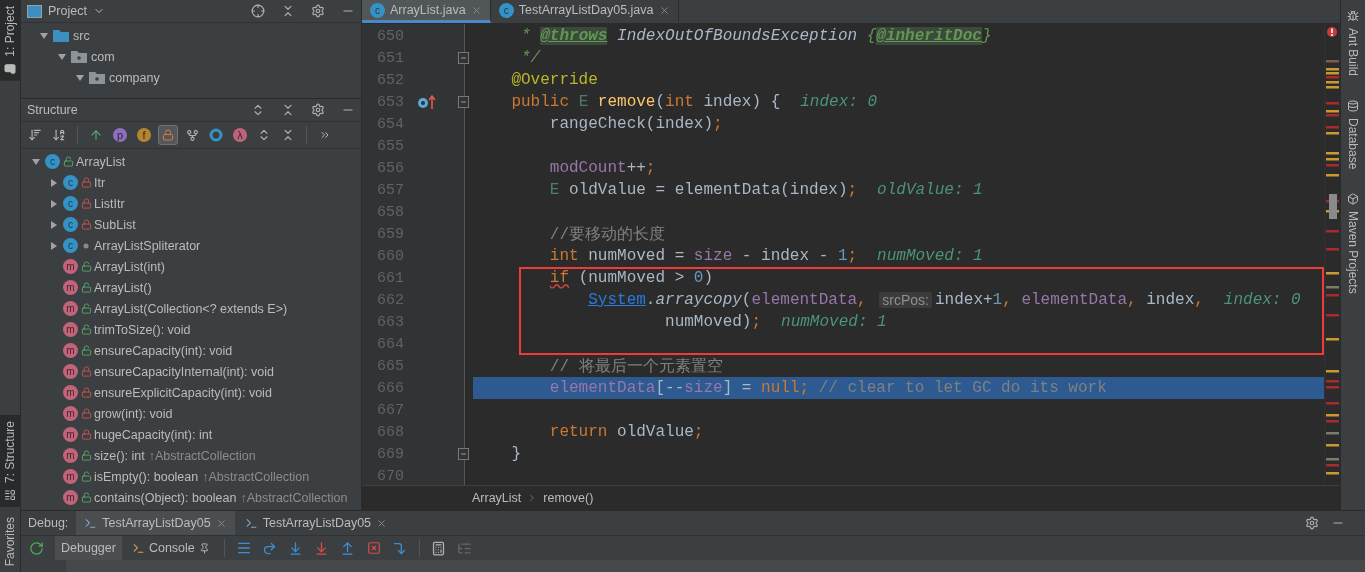 This screenshot has width=1365, height=572. Describe the element at coordinates (1353, 135) in the screenshot. I see `tool-window-tab: Database` at that location.